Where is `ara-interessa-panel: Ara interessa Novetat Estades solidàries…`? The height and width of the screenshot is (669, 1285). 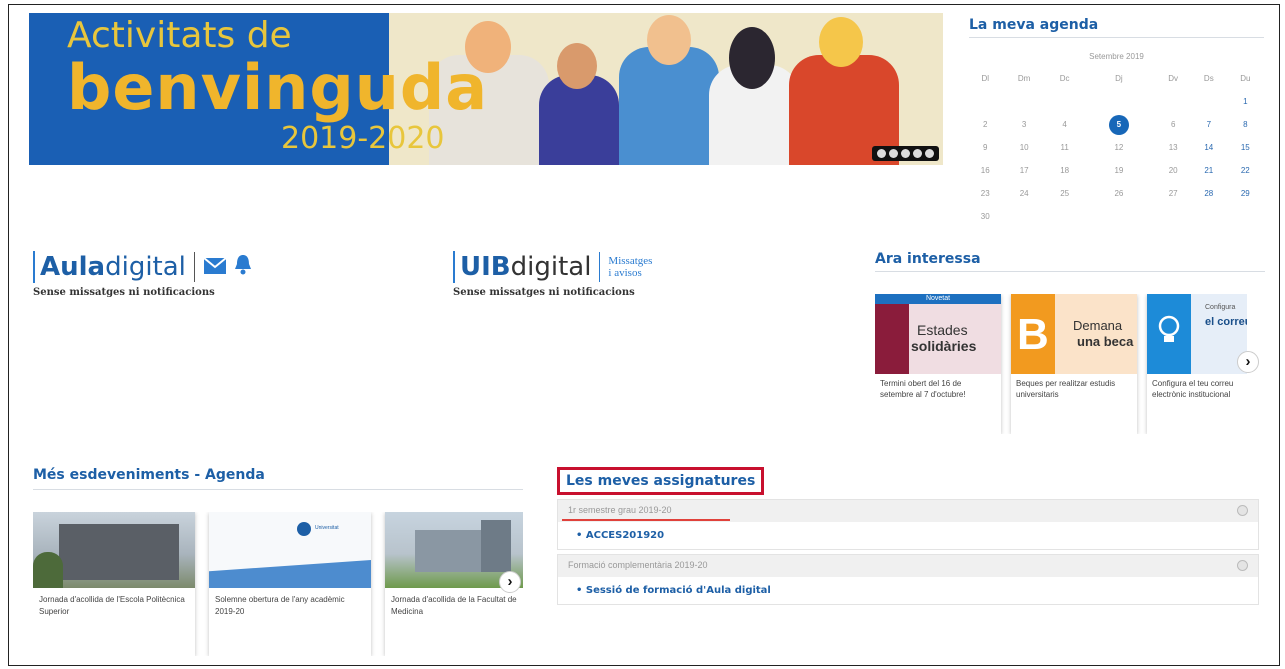
ara-interessa-panel: Ara interessa Novetat Estades solidàries… is located at coordinates (1070, 342).